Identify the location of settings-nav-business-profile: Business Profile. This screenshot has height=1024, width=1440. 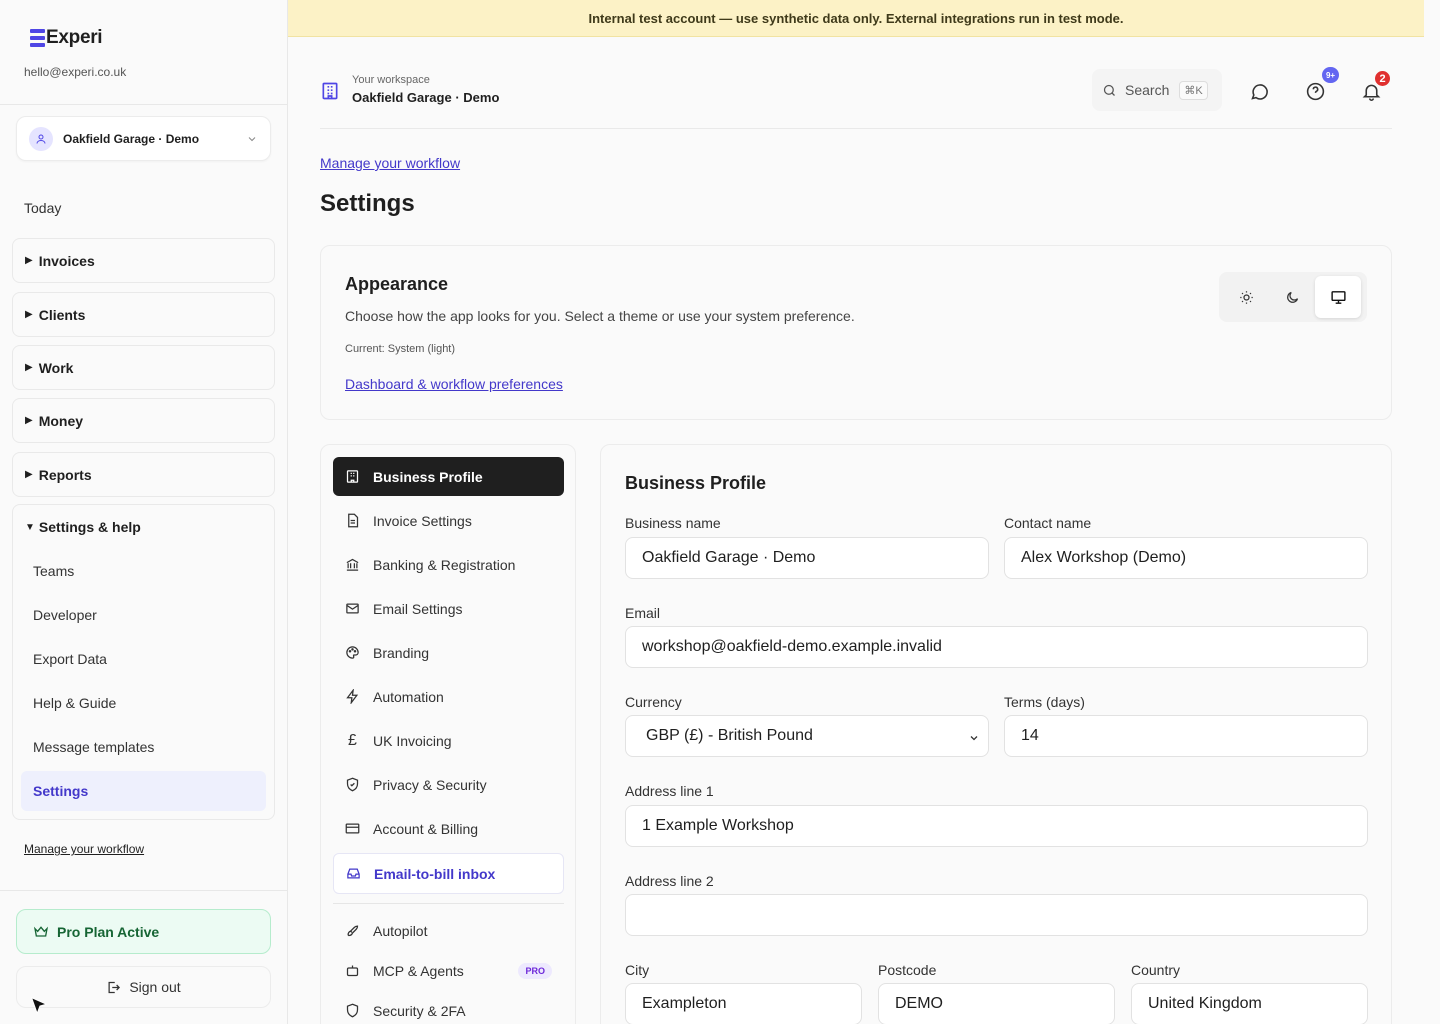
(448, 476).